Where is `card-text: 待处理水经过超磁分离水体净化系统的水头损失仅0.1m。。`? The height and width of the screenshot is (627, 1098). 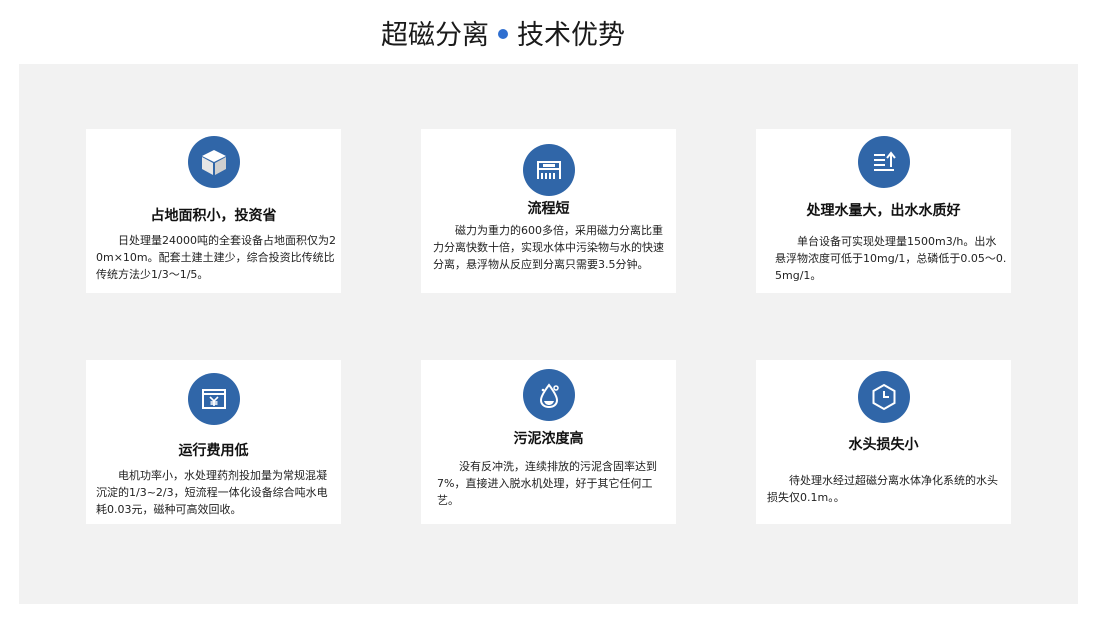 card-text: 待处理水经过超磁分离水体净化系统的水头损失仅0.1m。。 is located at coordinates (882, 489).